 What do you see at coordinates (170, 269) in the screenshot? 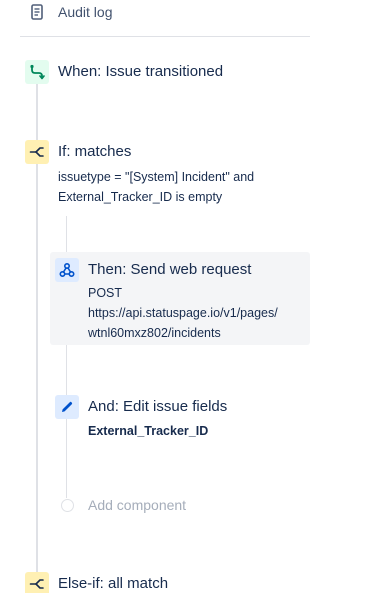
I see `webhook-action-title: Then: Send web request` at bounding box center [170, 269].